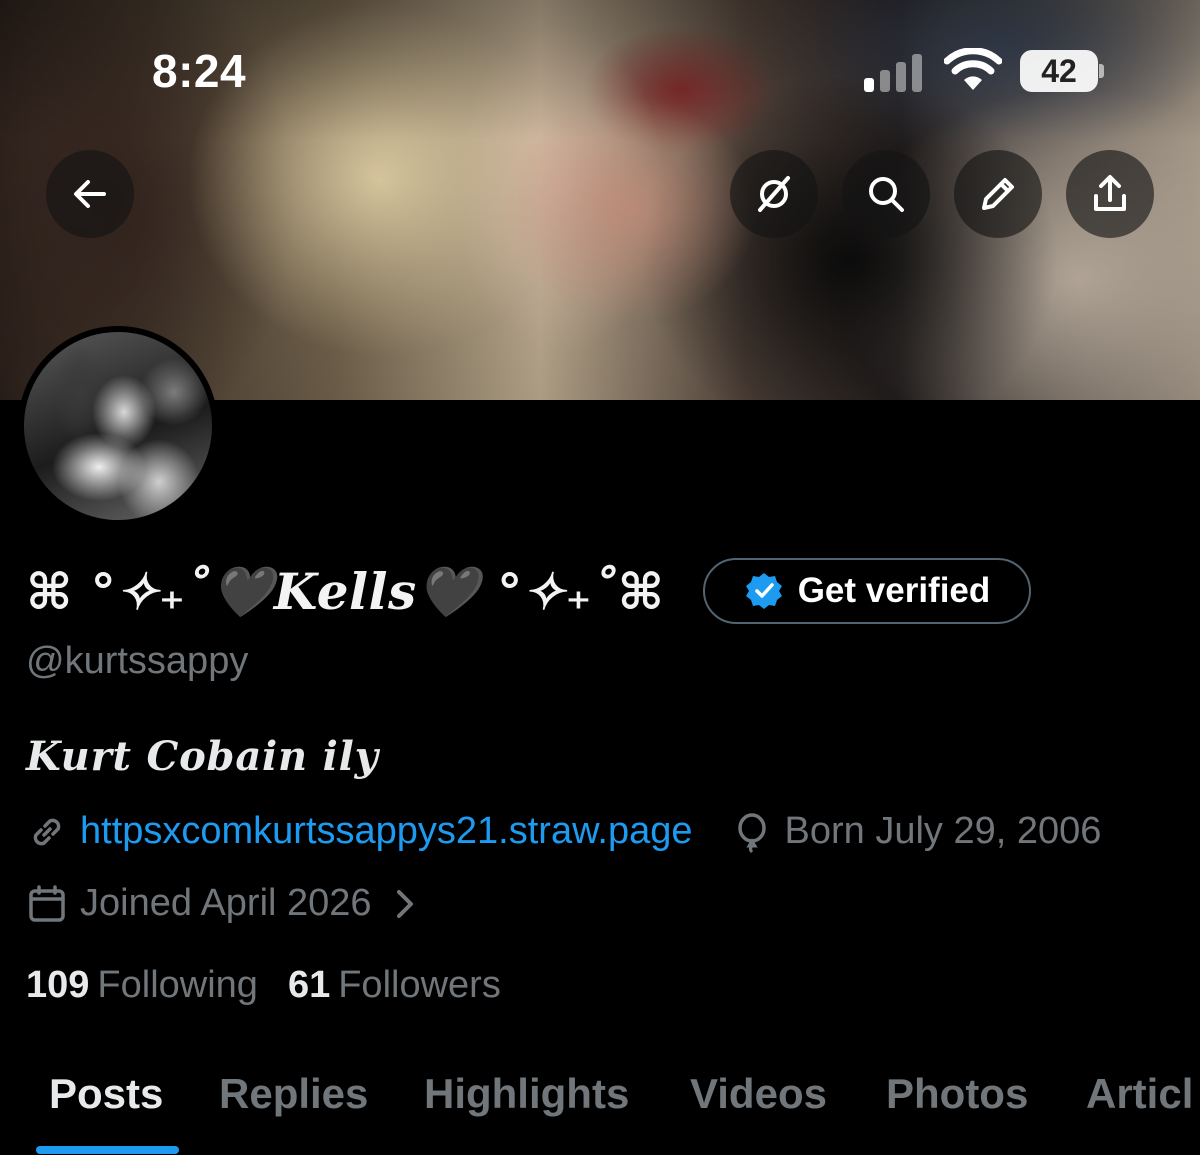  I want to click on share-button, so click(1110, 194).